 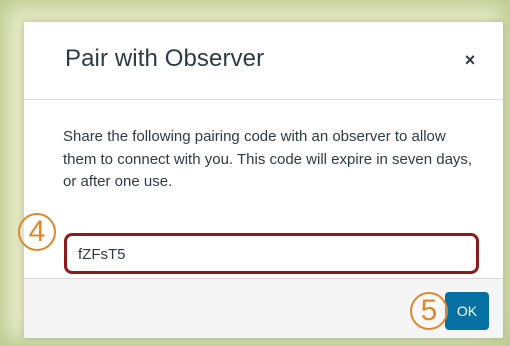 I want to click on pairing-code: fZFsT5, so click(x=102, y=254).